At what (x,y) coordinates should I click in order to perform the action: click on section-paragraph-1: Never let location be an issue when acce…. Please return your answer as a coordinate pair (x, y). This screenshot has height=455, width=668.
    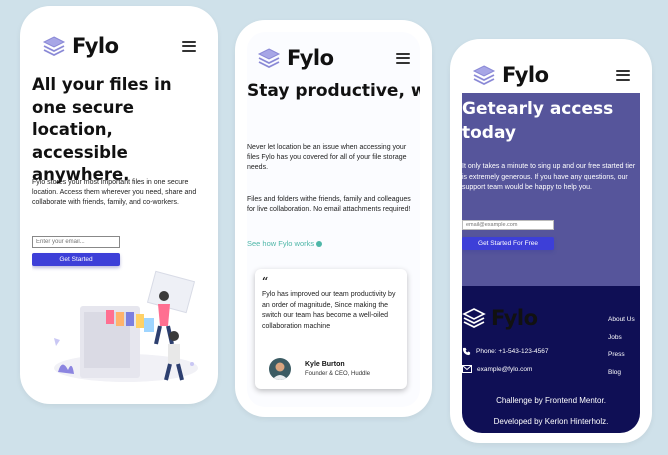
    Looking at the image, I should click on (327, 157).